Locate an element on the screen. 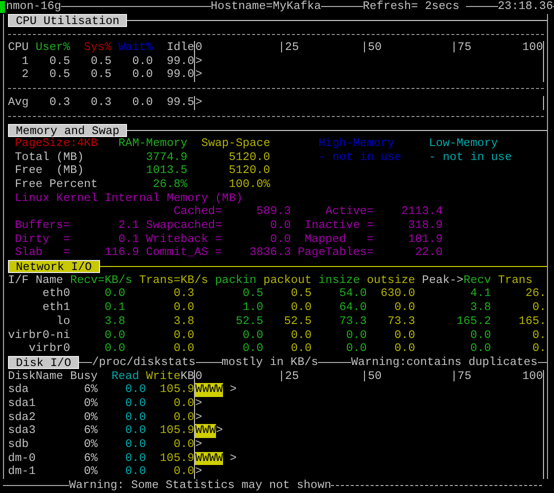 This screenshot has width=554, height=493. column-header: I/F Name is located at coordinates (36, 281).